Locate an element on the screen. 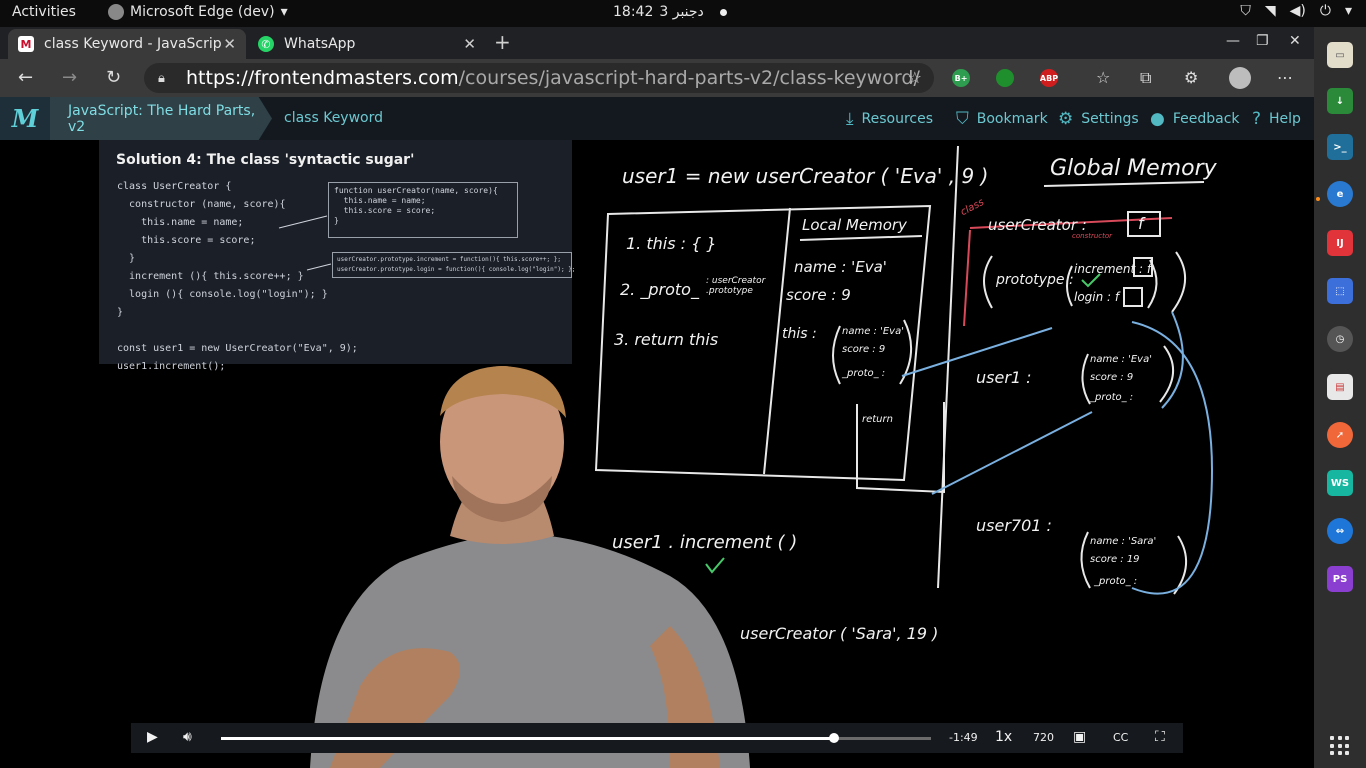  active-app-indicator is located at coordinates (1318, 199).